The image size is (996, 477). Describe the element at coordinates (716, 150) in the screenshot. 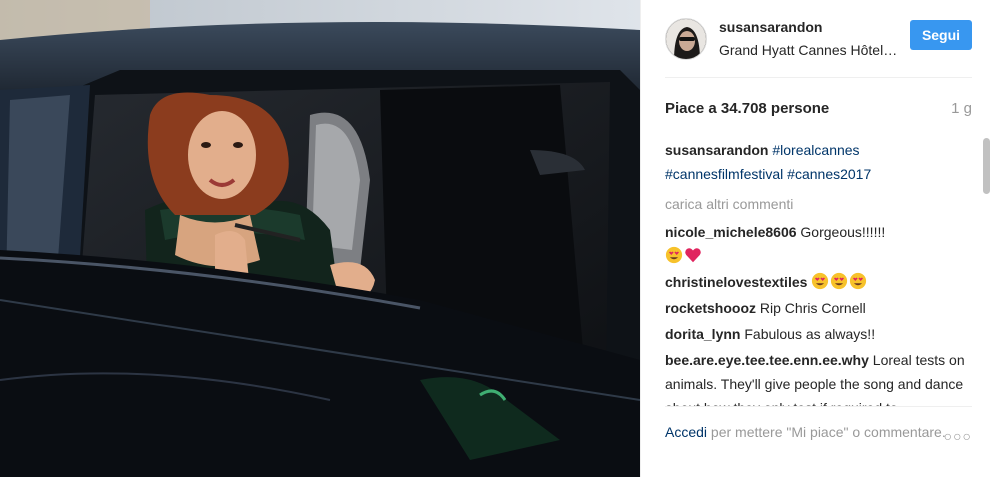

I see `caption-username: susansarandon` at that location.